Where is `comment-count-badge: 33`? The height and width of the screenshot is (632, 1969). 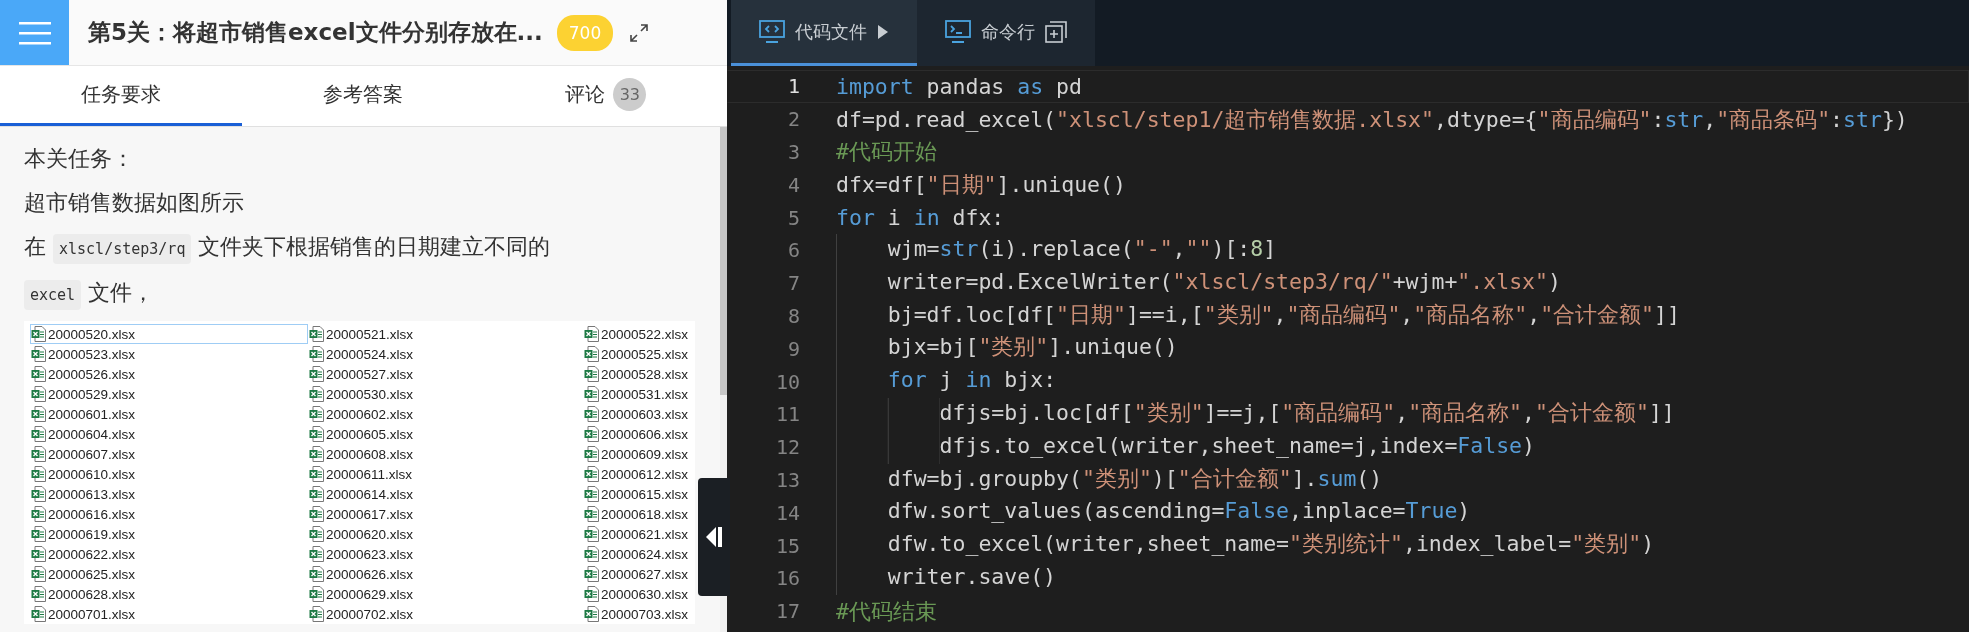
comment-count-badge: 33 is located at coordinates (630, 94).